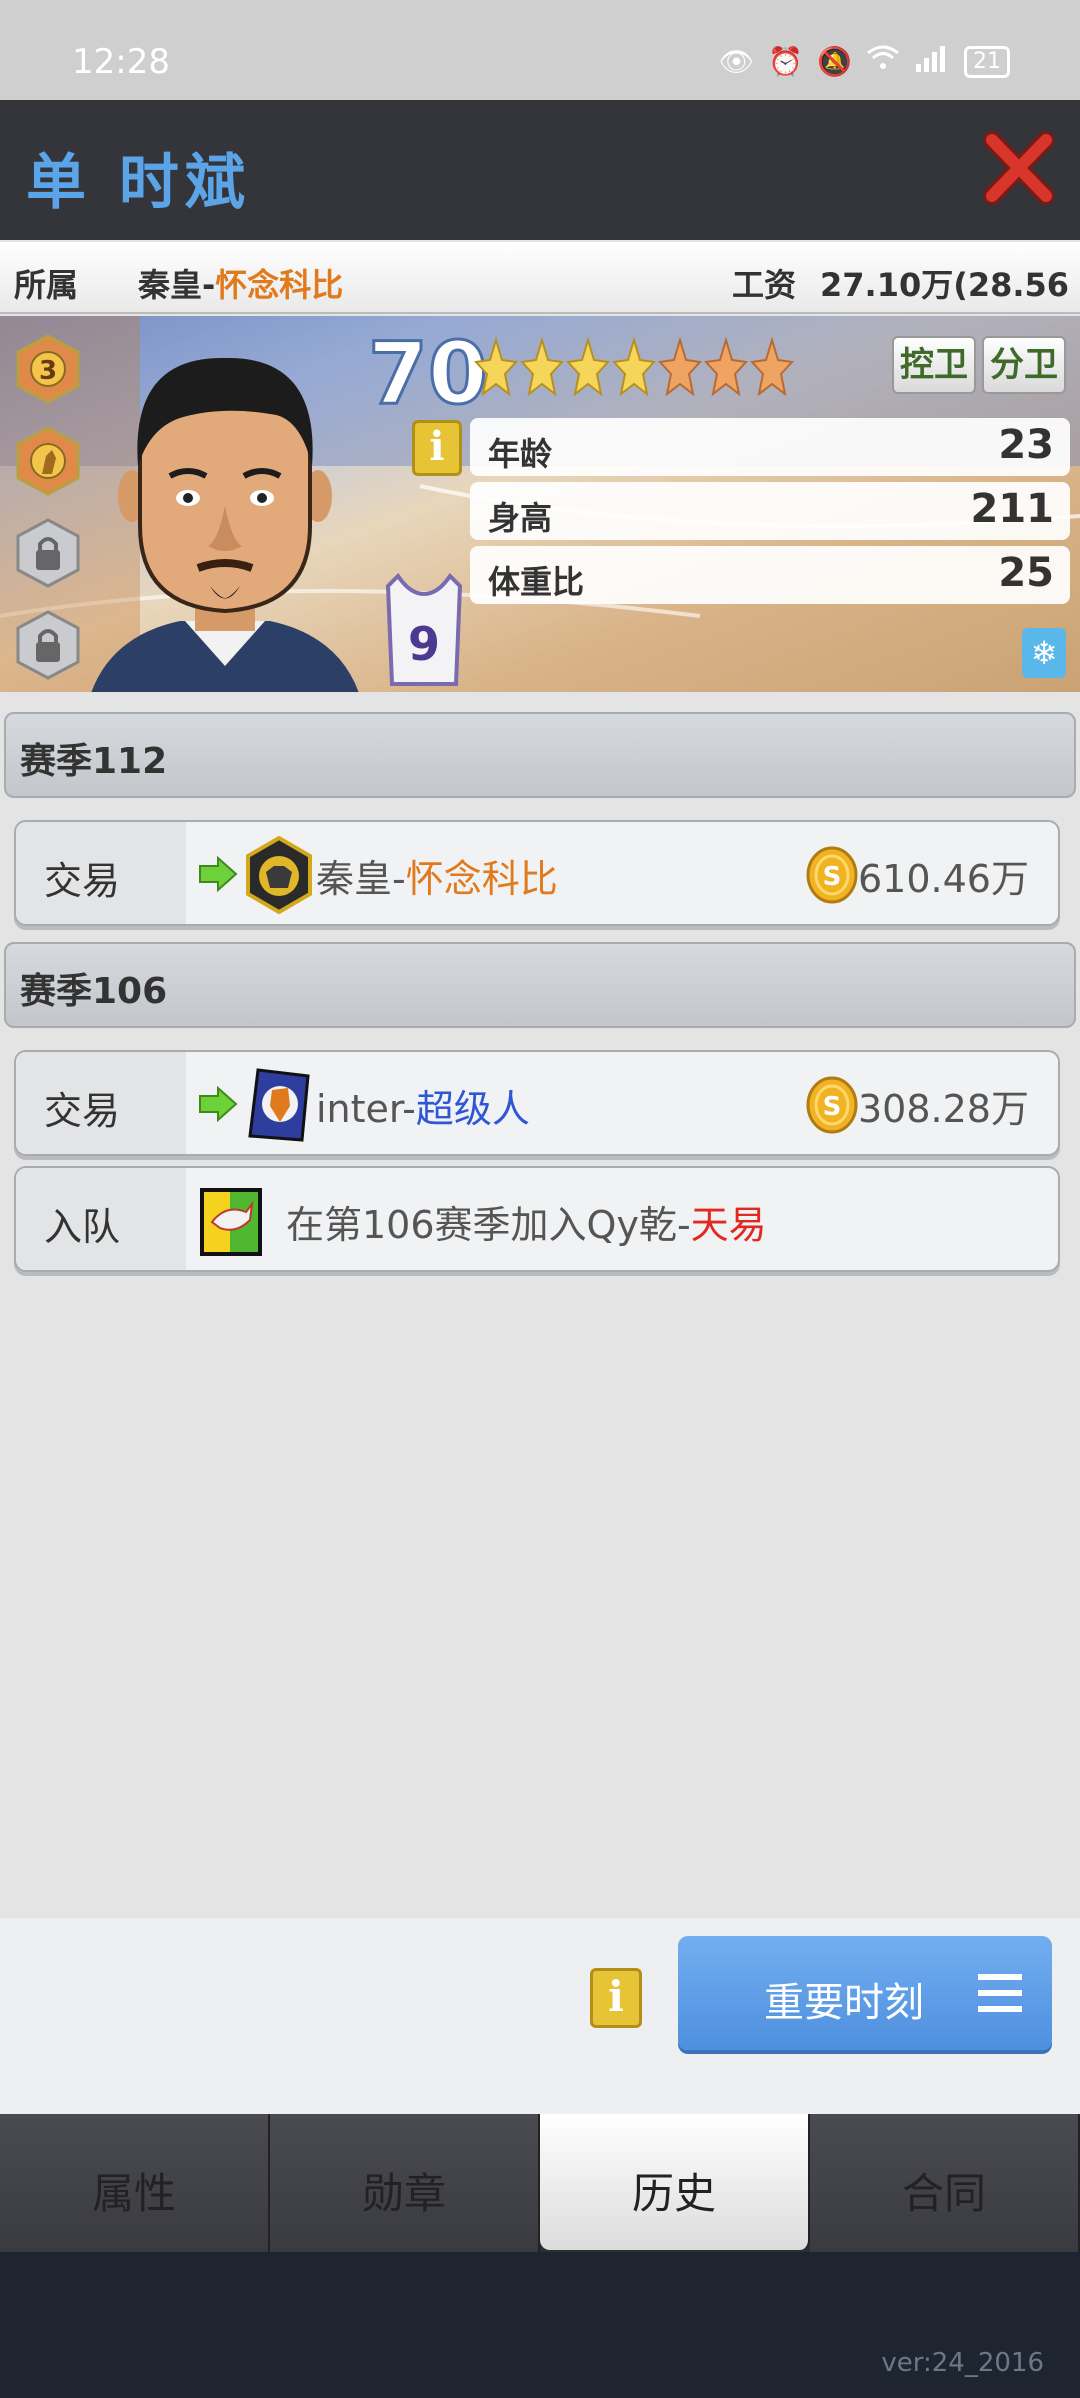 The width and height of the screenshot is (1080, 2398). I want to click on history-entry: 交易 秦皇-怀念科比 S 610.46万, so click(537, 873).